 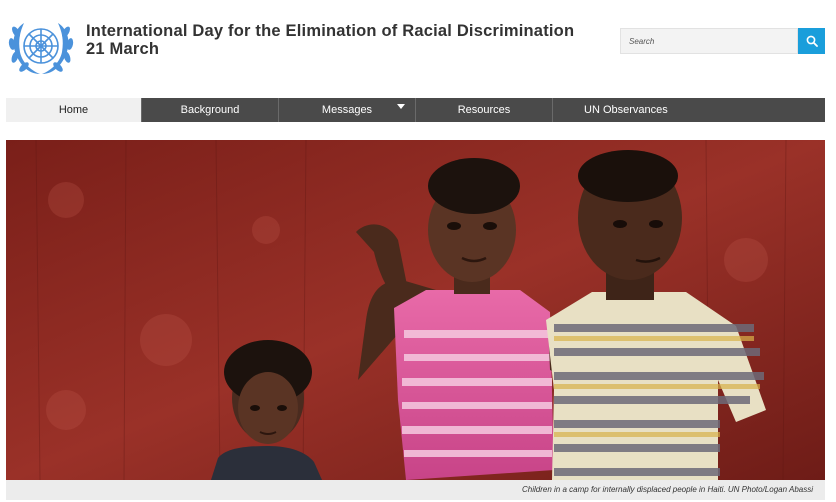 I want to click on page-title-line2: 21 March, so click(x=123, y=49).